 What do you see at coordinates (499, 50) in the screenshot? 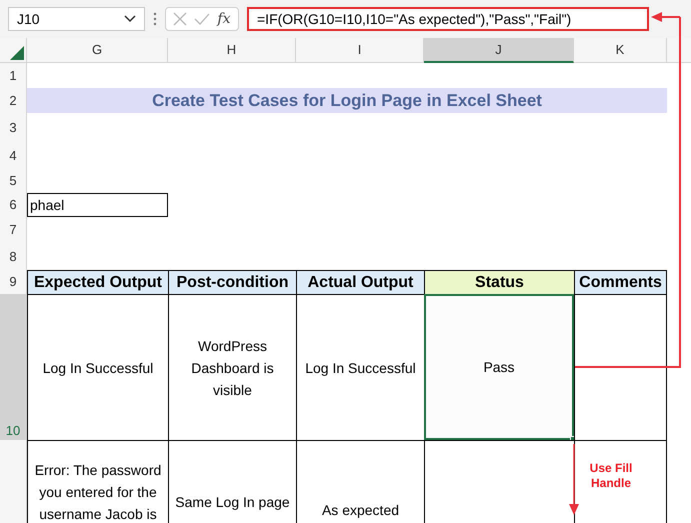
I see `column-header: J` at bounding box center [499, 50].